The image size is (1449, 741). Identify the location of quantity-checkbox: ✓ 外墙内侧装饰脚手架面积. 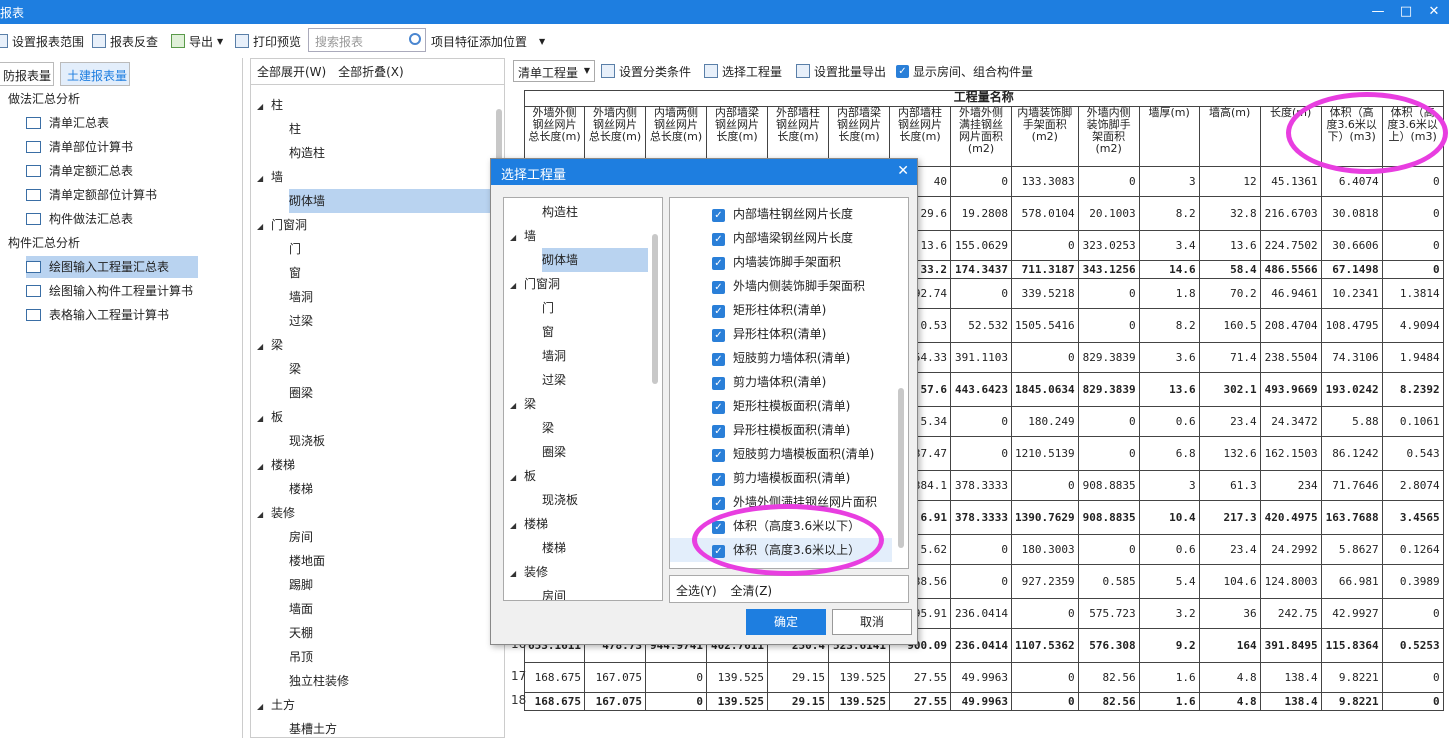
(767, 286).